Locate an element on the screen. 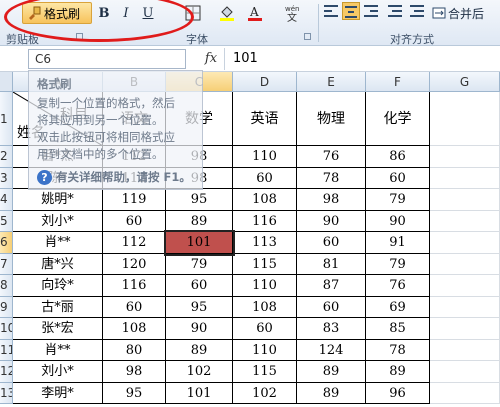  row-header-7: 7 is located at coordinates (6, 264).